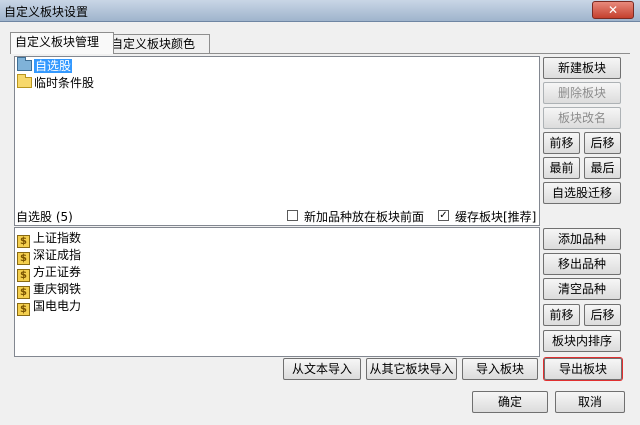  I want to click on stock-label: 方正证券, so click(57, 272).